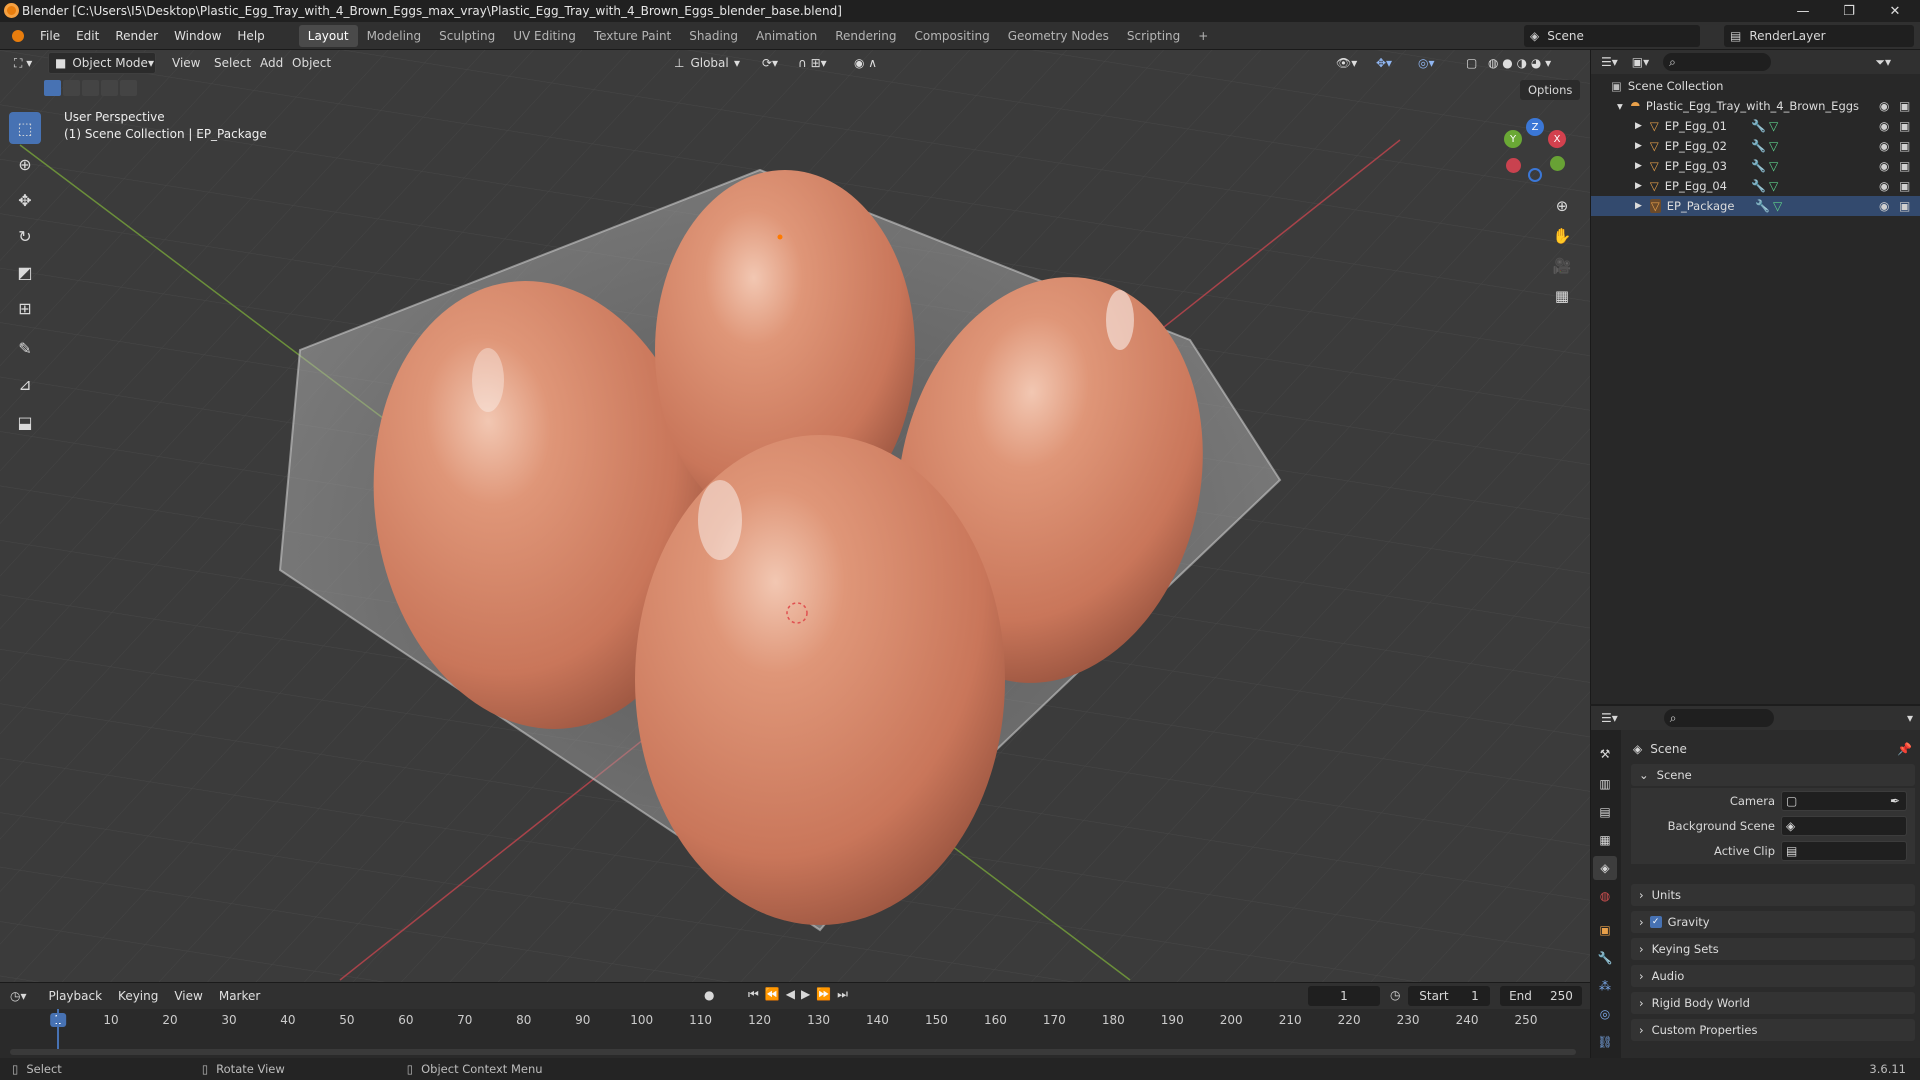 The image size is (1920, 1080). Describe the element at coordinates (25, 422) in the screenshot. I see `add-cube-tool: ⬓` at that location.